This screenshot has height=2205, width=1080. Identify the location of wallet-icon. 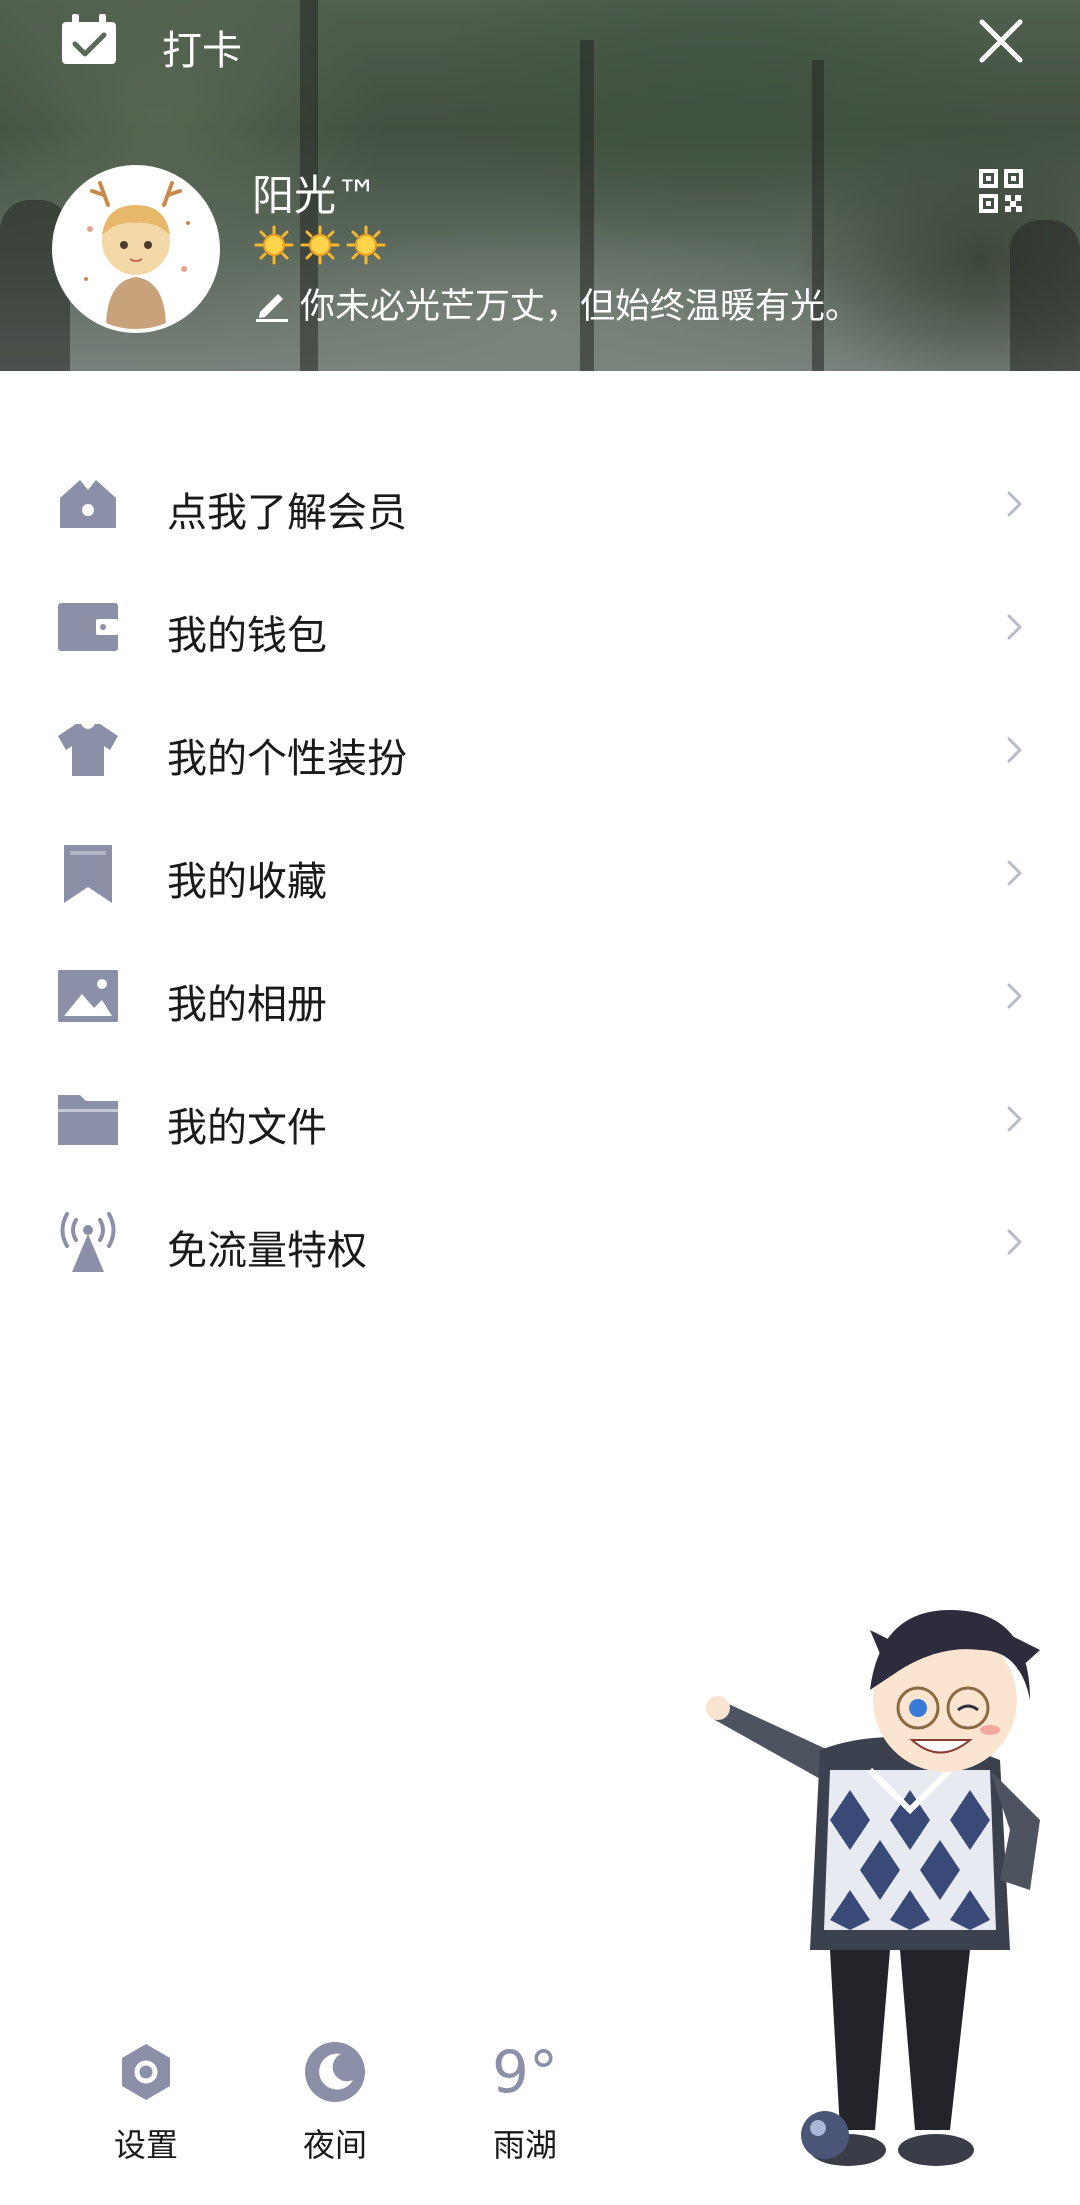
(88, 627).